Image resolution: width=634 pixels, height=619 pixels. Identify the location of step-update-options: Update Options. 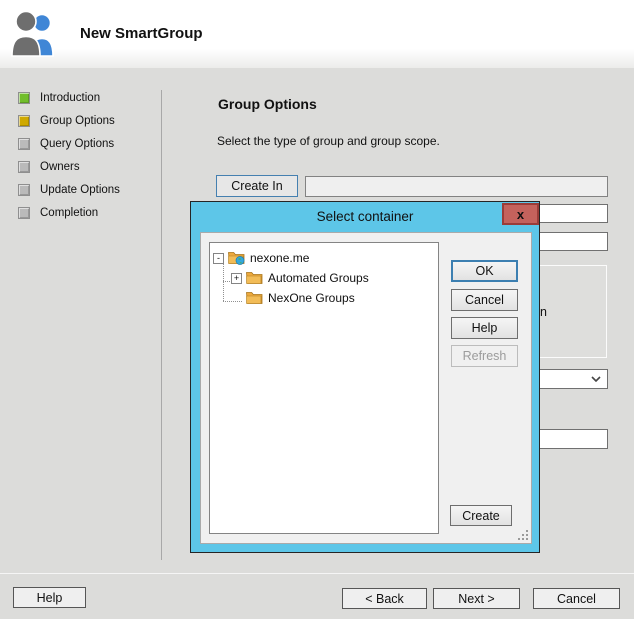
(69, 189).